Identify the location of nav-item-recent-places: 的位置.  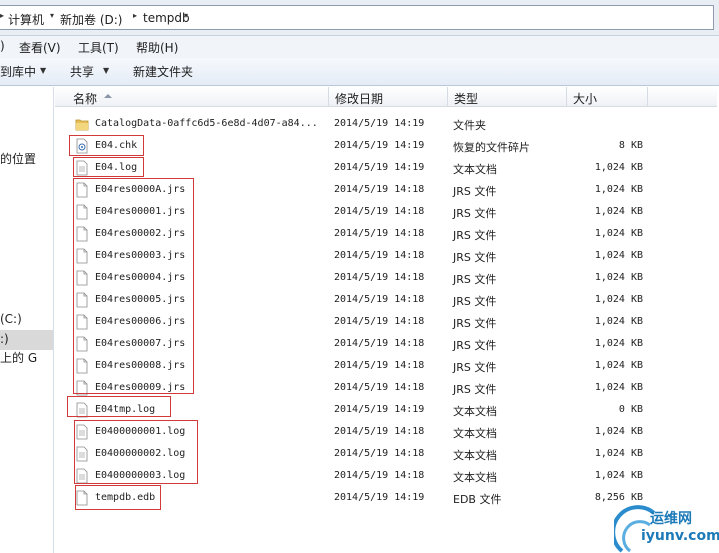
(18, 158).